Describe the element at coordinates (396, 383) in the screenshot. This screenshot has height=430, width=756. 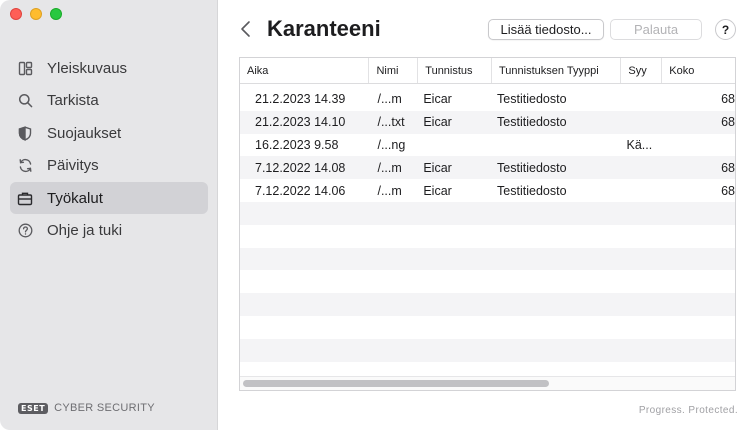
I see `scrollbar-thumb` at that location.